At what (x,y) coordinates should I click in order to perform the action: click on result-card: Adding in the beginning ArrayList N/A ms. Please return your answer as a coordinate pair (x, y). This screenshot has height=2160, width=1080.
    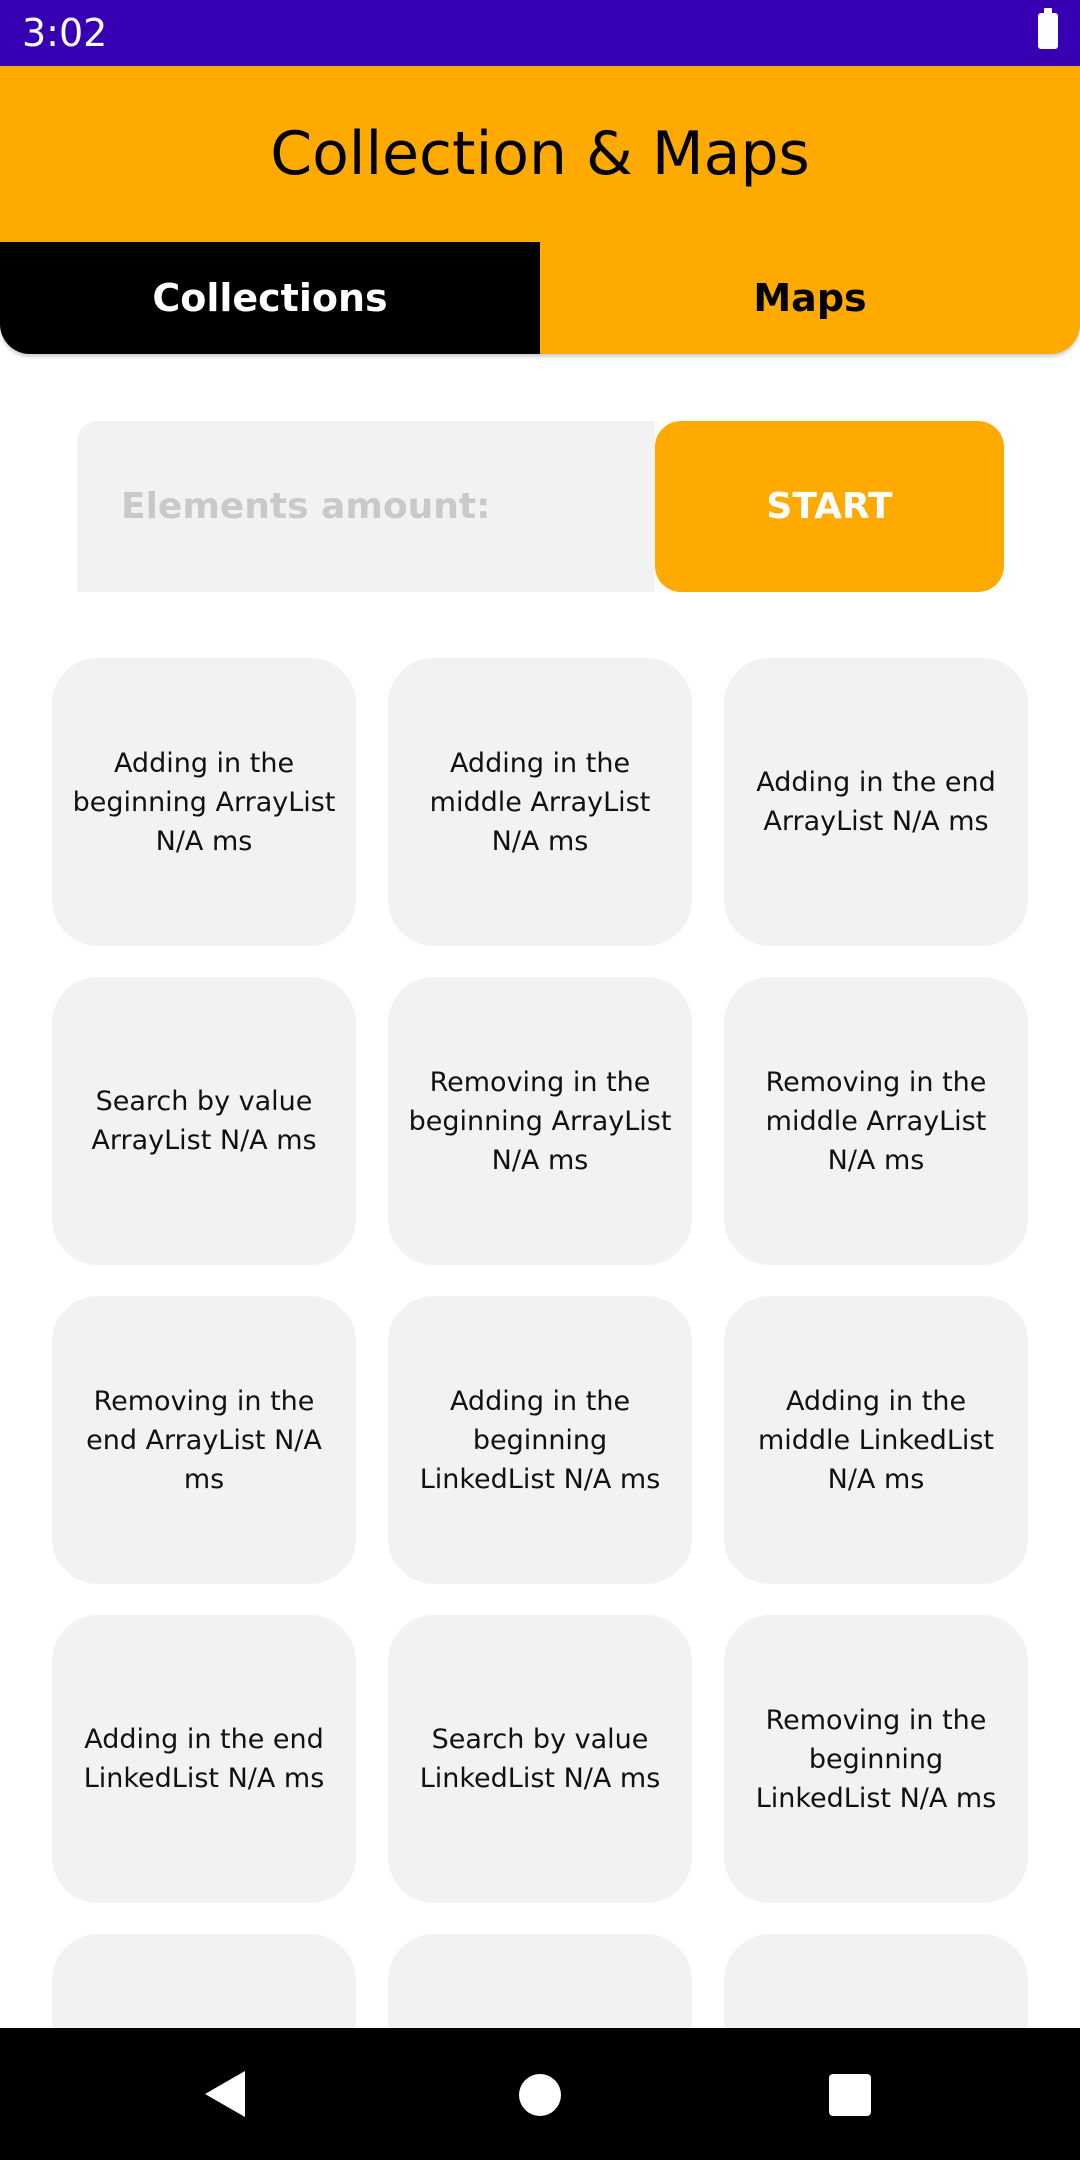
    Looking at the image, I should click on (204, 802).